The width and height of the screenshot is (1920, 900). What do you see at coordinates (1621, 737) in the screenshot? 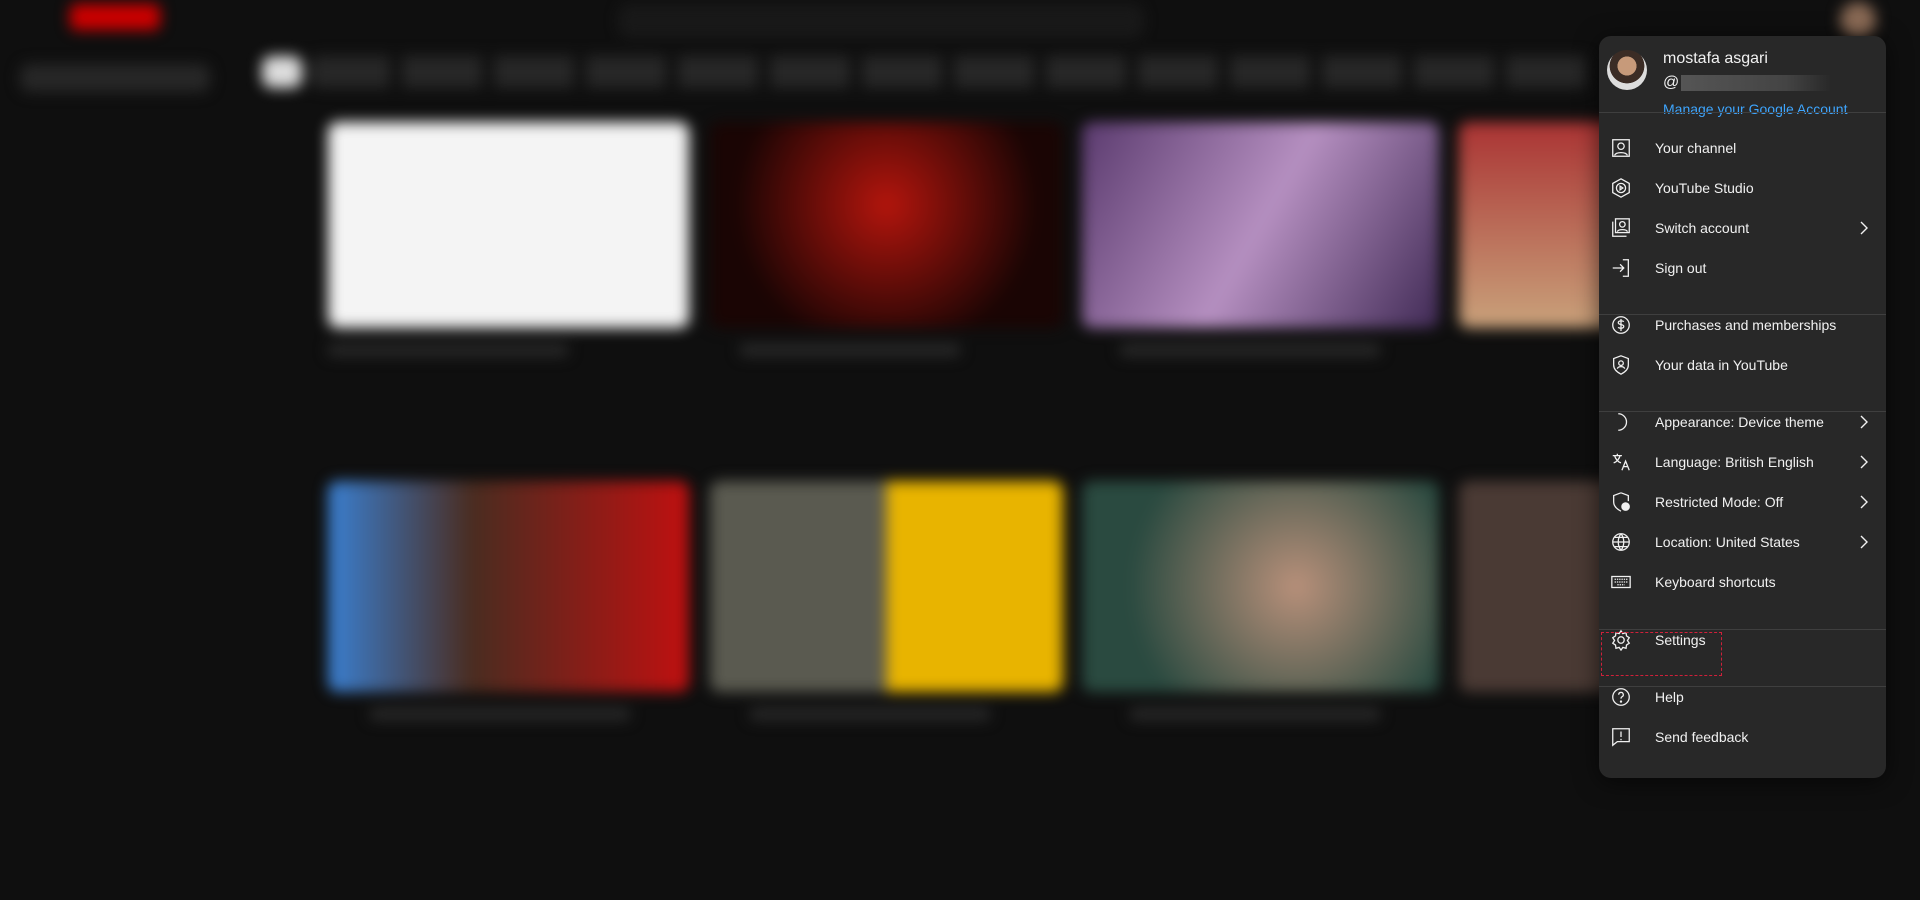
I see `feedback-icon` at bounding box center [1621, 737].